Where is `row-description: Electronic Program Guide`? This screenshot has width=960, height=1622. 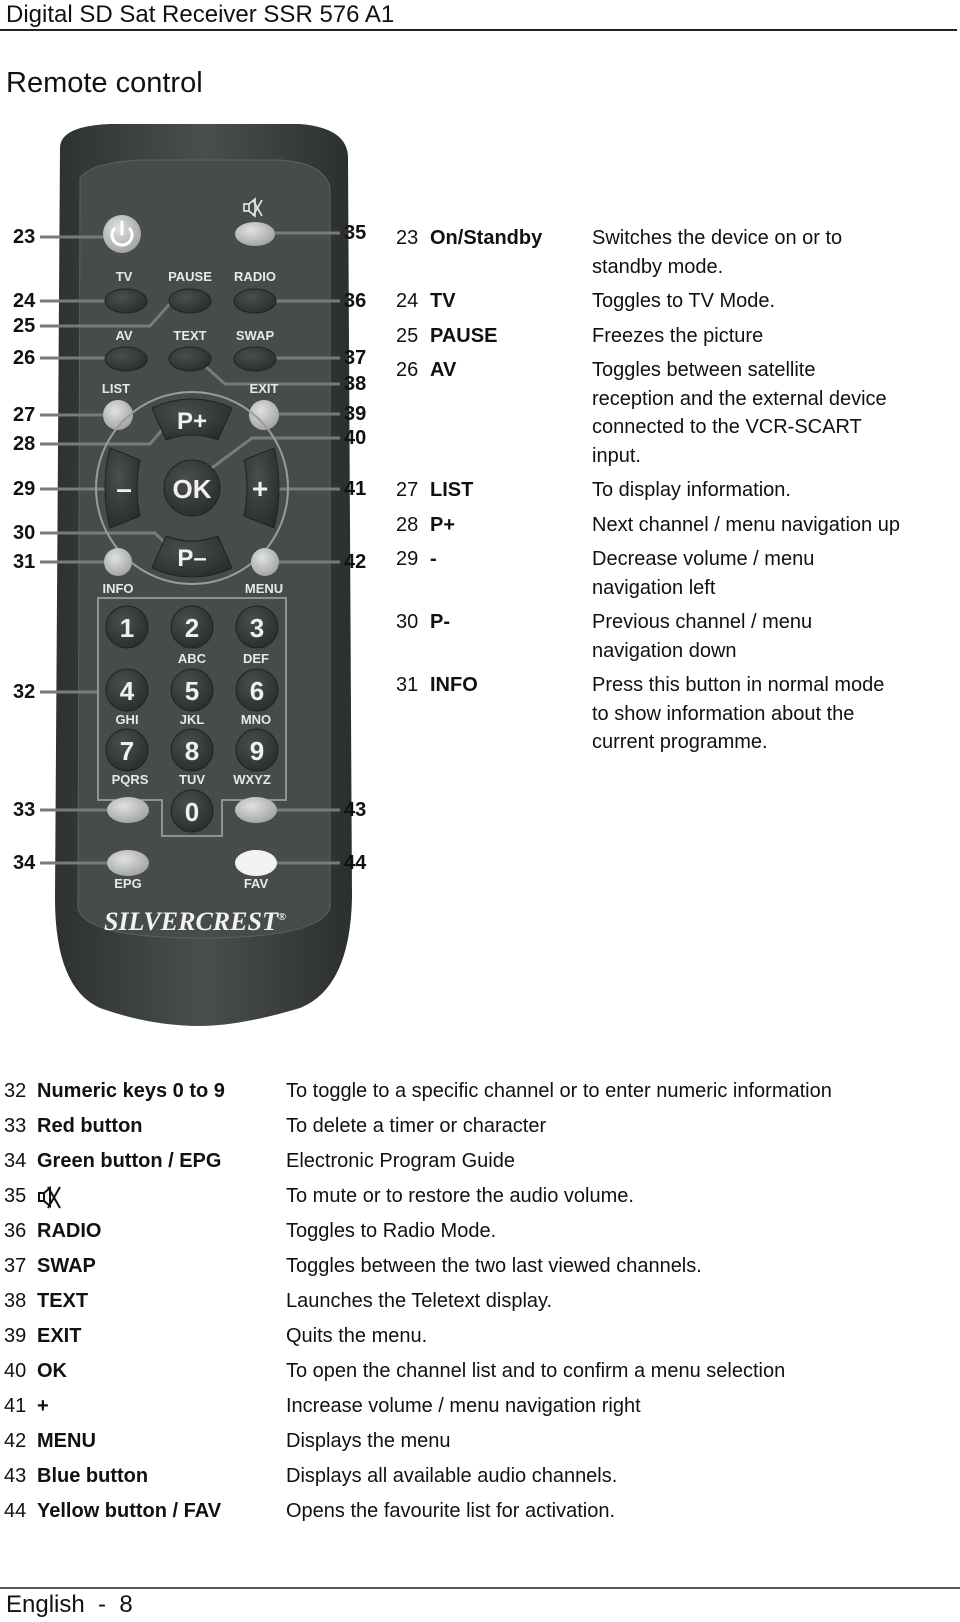 row-description: Electronic Program Guide is located at coordinates (400, 1161).